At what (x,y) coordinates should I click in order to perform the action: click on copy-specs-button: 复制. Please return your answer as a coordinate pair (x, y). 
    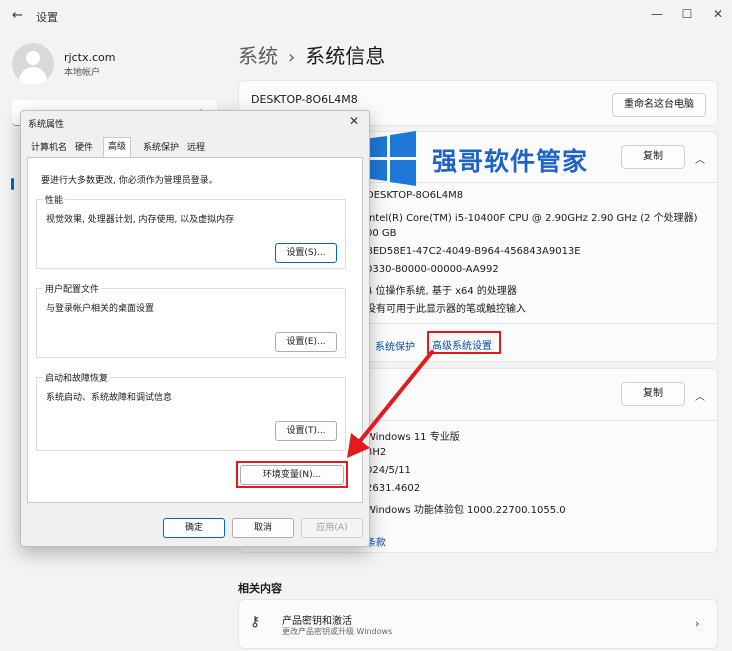
    Looking at the image, I should click on (653, 157).